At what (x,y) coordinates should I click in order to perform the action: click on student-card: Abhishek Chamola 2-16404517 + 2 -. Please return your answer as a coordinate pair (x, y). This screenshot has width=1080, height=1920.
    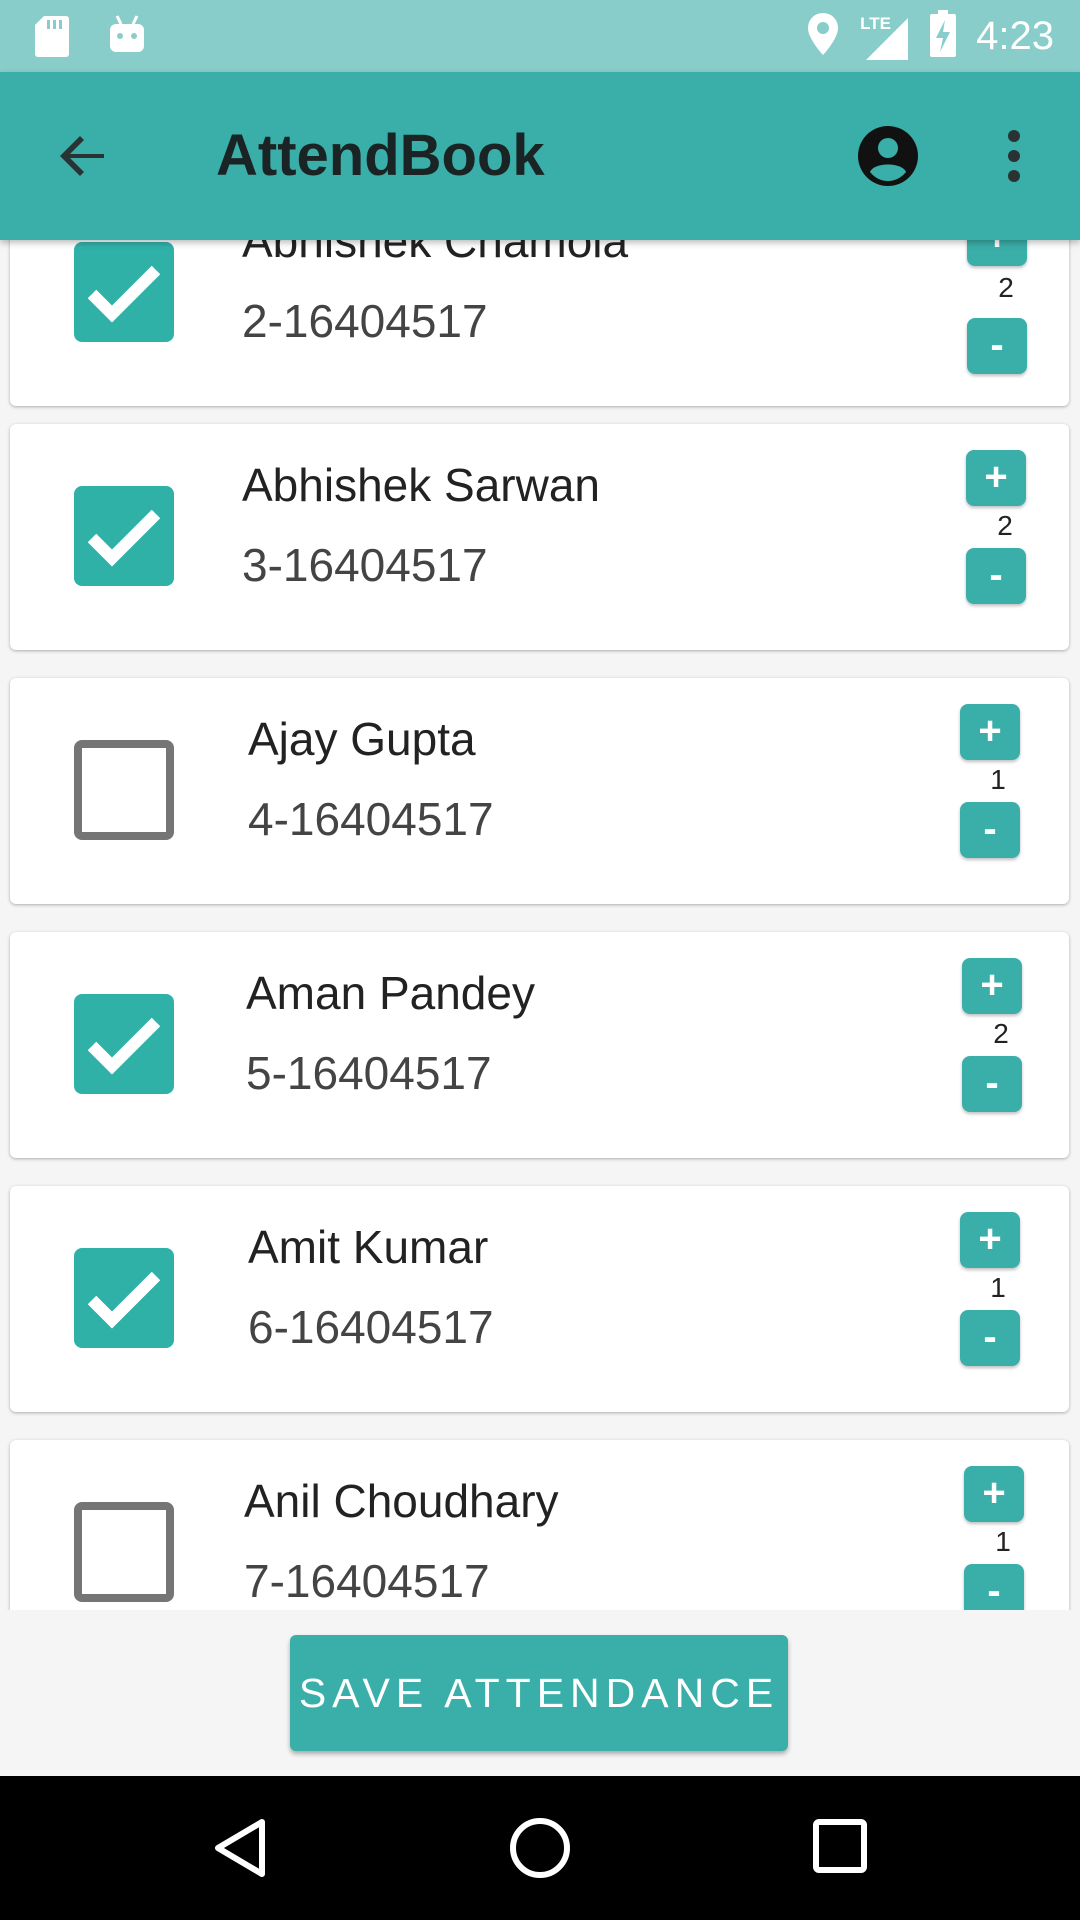
    Looking at the image, I should click on (539, 323).